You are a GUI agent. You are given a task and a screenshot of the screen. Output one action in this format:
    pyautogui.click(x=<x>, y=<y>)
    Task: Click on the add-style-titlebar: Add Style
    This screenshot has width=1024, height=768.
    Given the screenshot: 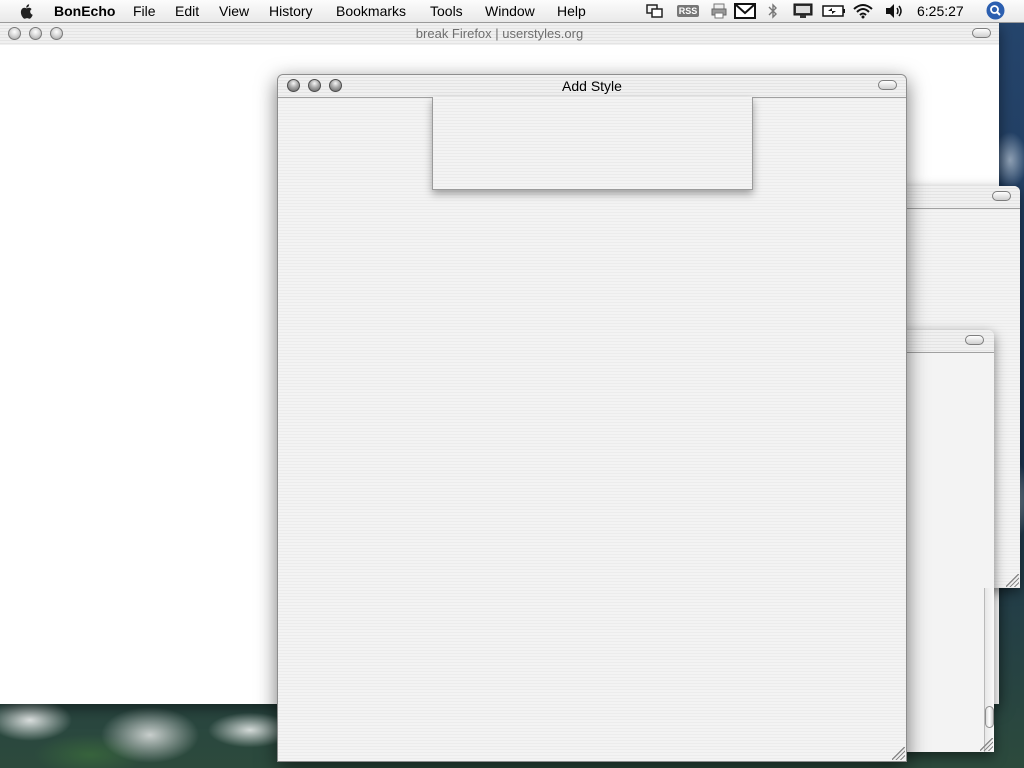 What is the action you would take?
    pyautogui.click(x=592, y=86)
    